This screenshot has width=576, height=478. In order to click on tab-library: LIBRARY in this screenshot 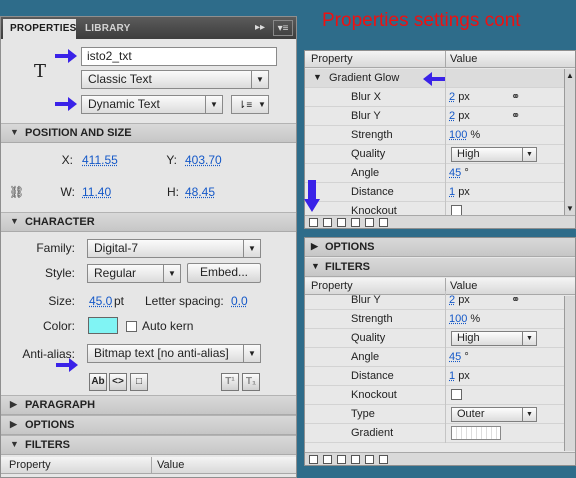, I will do `click(113, 29)`.